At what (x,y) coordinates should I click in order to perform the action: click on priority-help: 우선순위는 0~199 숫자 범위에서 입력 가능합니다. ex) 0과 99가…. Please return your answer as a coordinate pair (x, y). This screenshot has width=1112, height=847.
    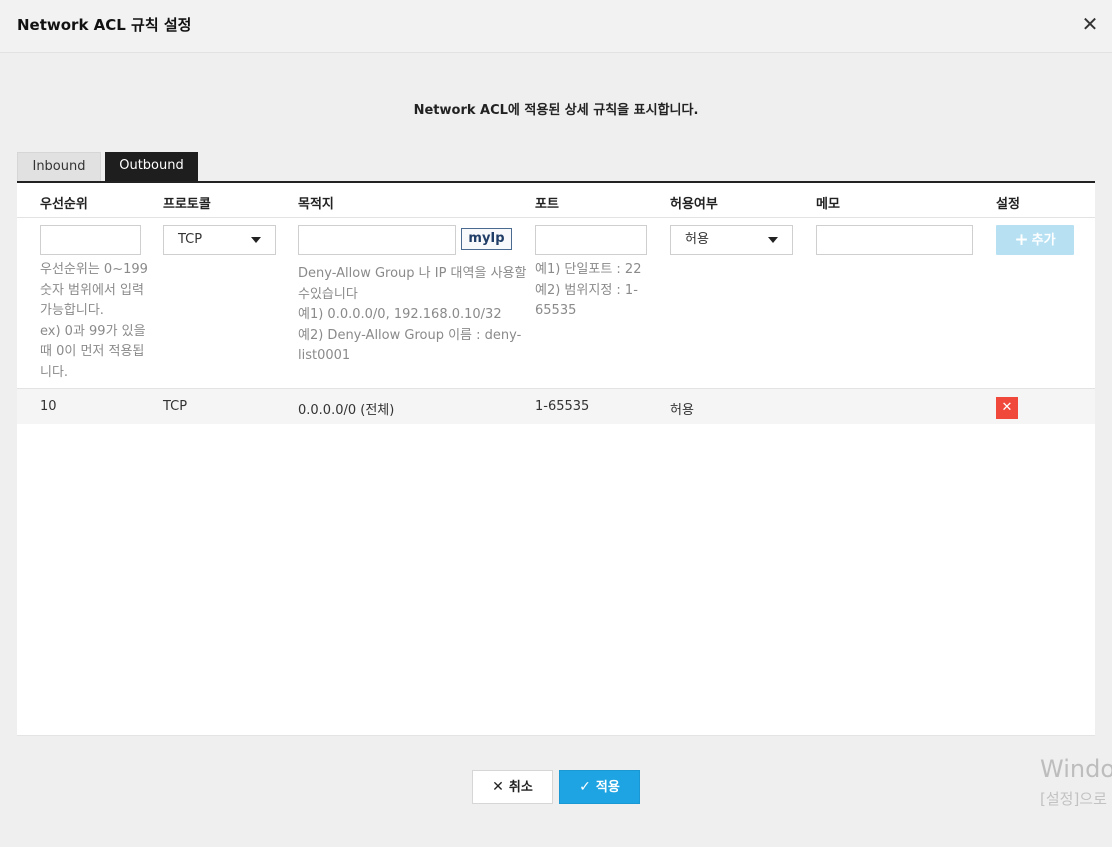
    Looking at the image, I should click on (95, 321).